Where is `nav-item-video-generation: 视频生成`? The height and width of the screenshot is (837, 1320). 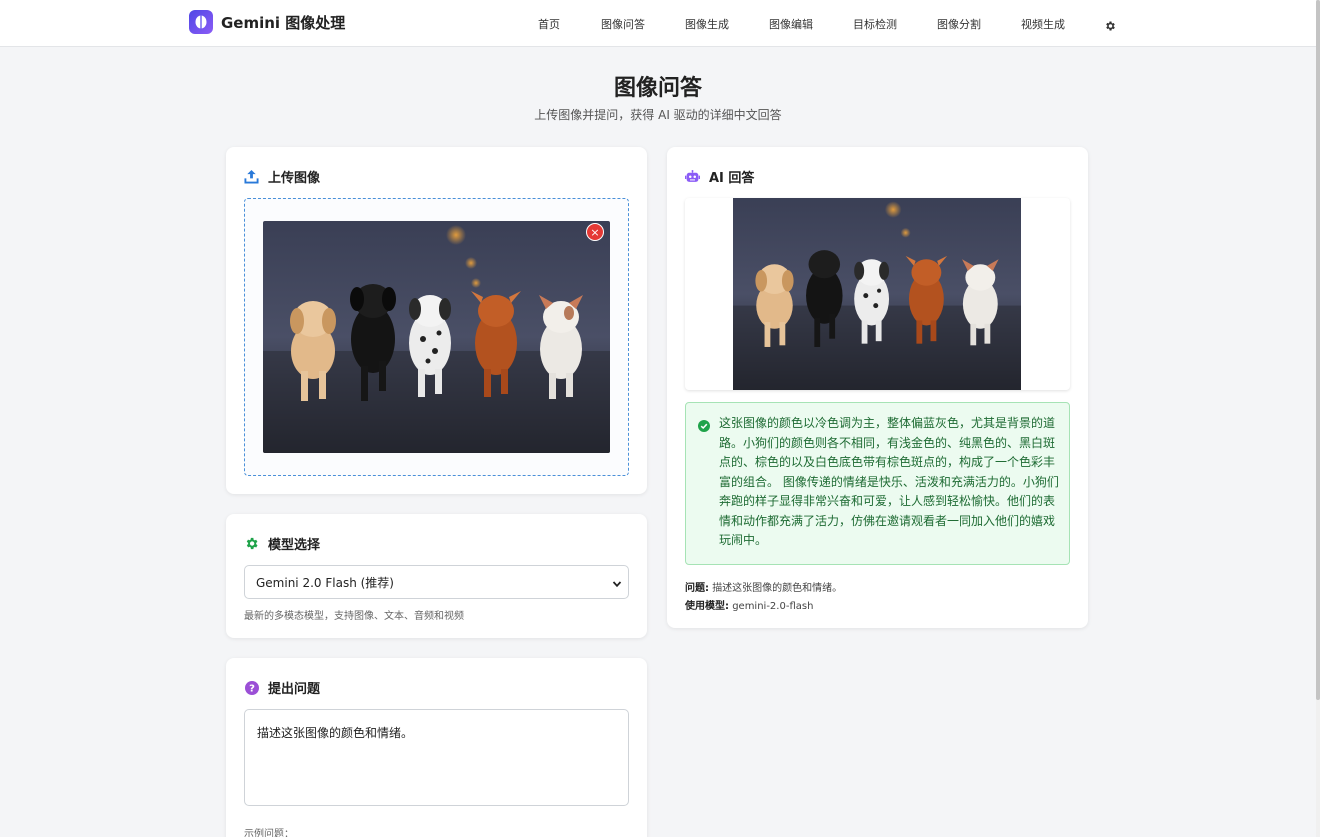
nav-item-video-generation: 视频生成 is located at coordinates (1043, 24).